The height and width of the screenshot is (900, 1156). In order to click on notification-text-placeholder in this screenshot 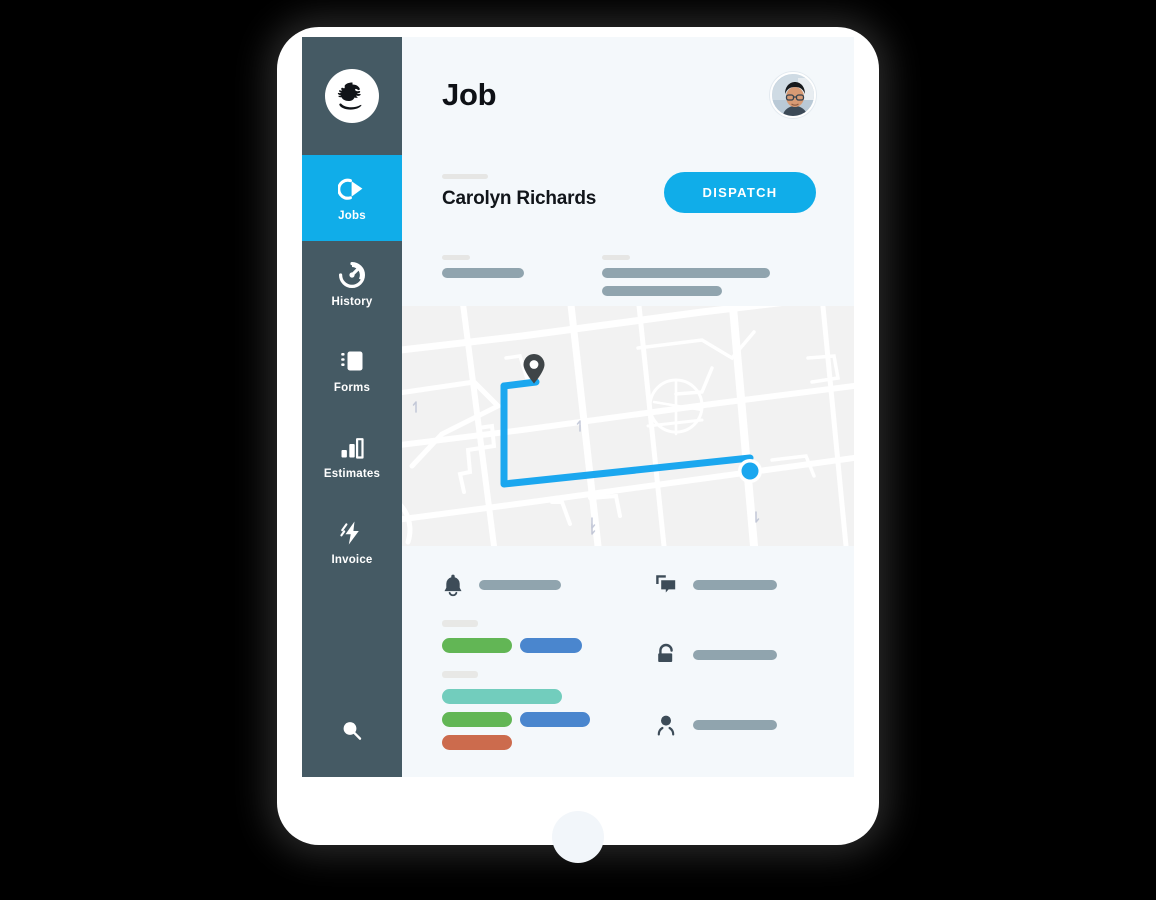, I will do `click(520, 585)`.